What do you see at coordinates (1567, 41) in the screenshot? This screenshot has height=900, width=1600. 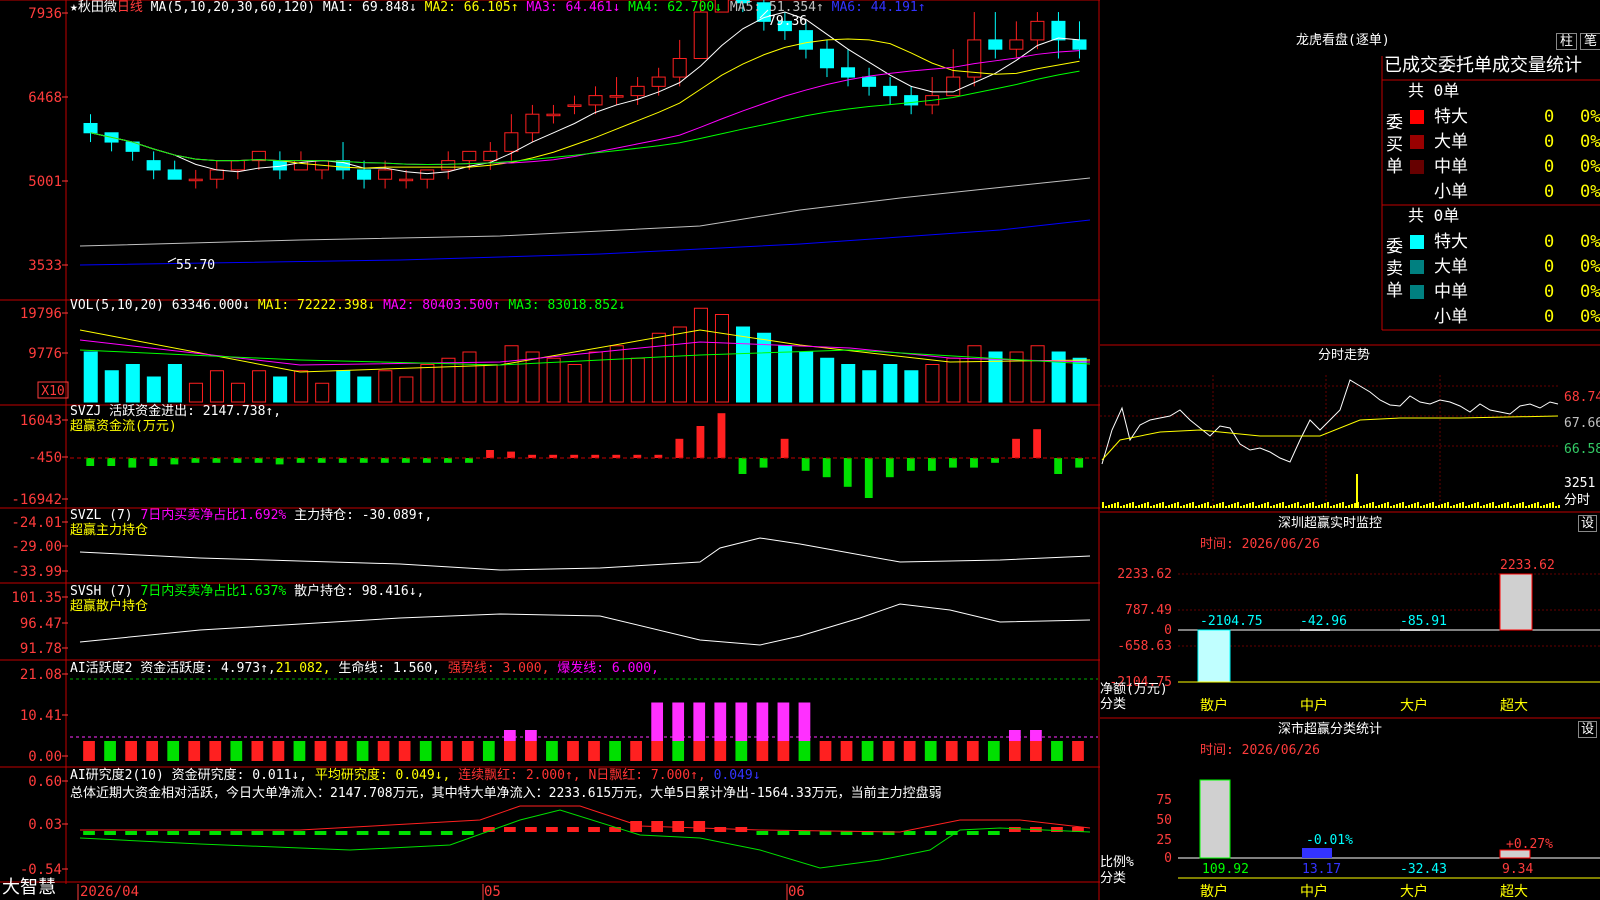 I see `btn-zhu: 柱` at bounding box center [1567, 41].